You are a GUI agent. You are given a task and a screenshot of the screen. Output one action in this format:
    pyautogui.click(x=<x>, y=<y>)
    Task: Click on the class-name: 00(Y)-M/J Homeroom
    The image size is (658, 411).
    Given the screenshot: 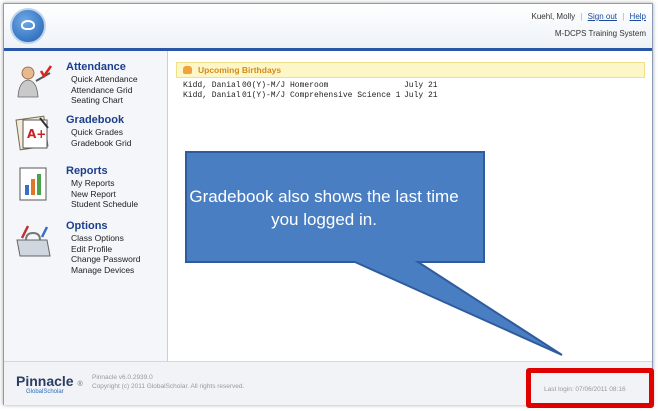 What is the action you would take?
    pyautogui.click(x=285, y=85)
    